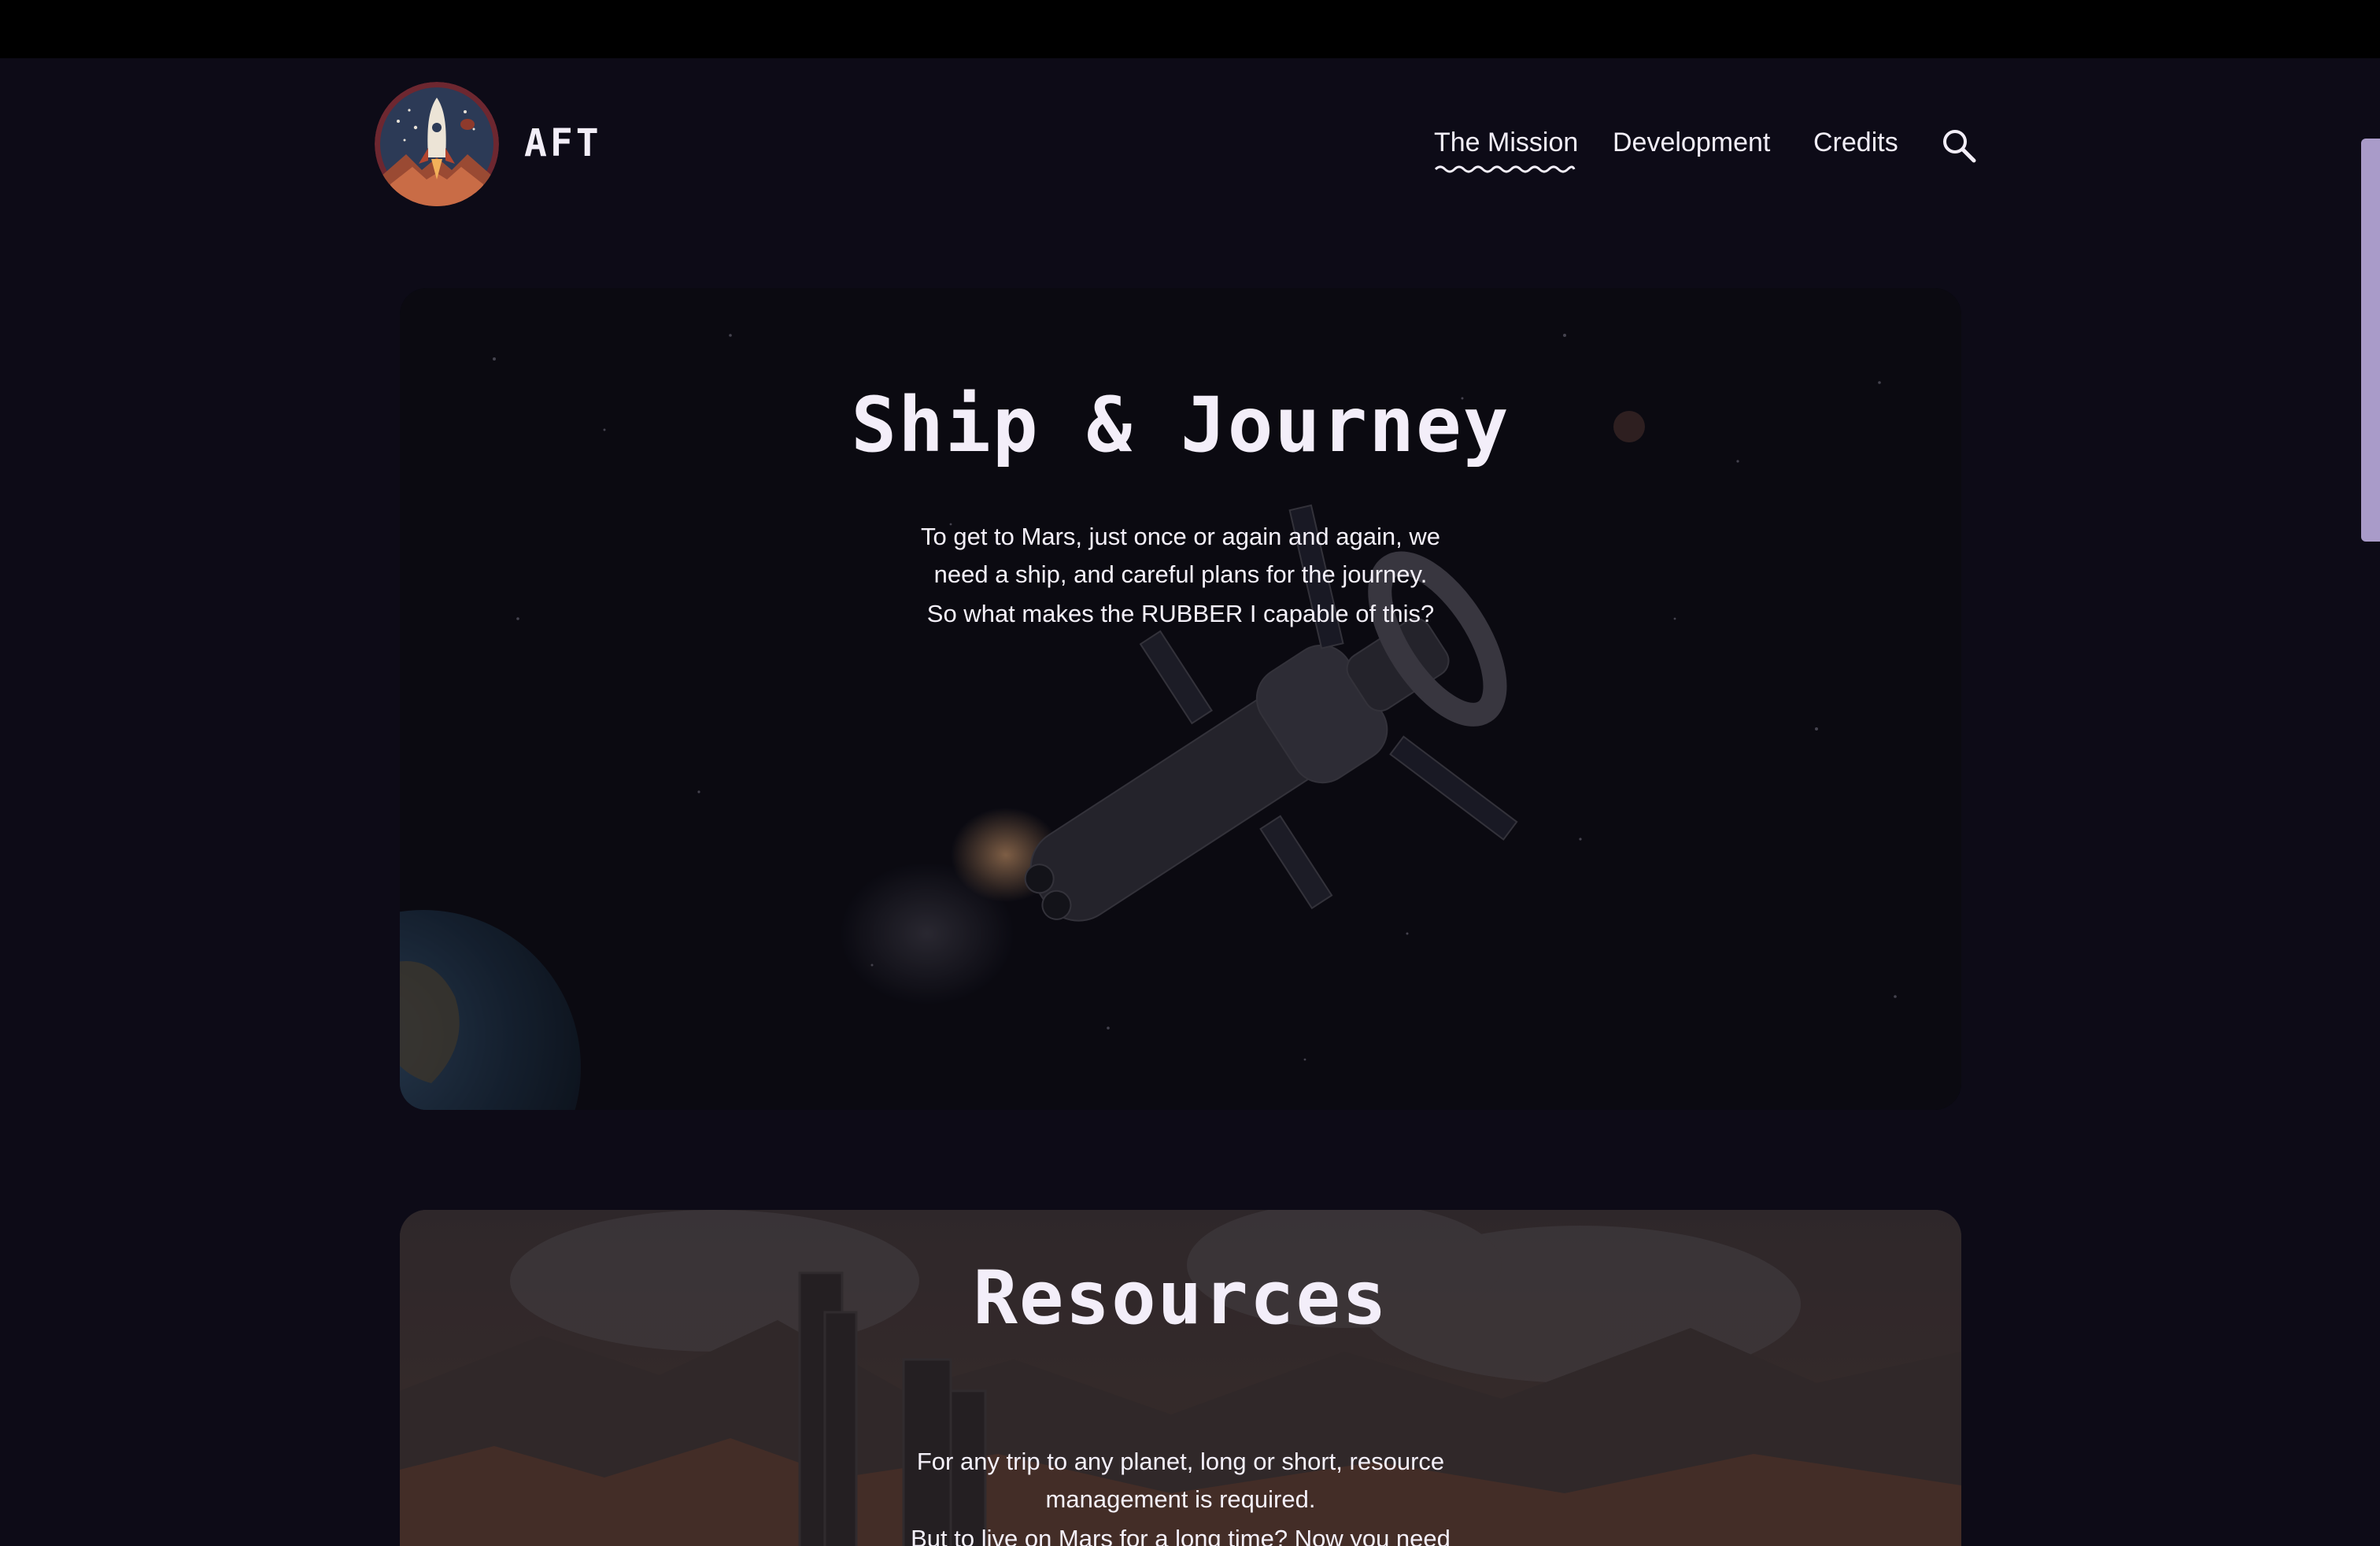 The image size is (2380, 1546). I want to click on search-button, so click(1959, 146).